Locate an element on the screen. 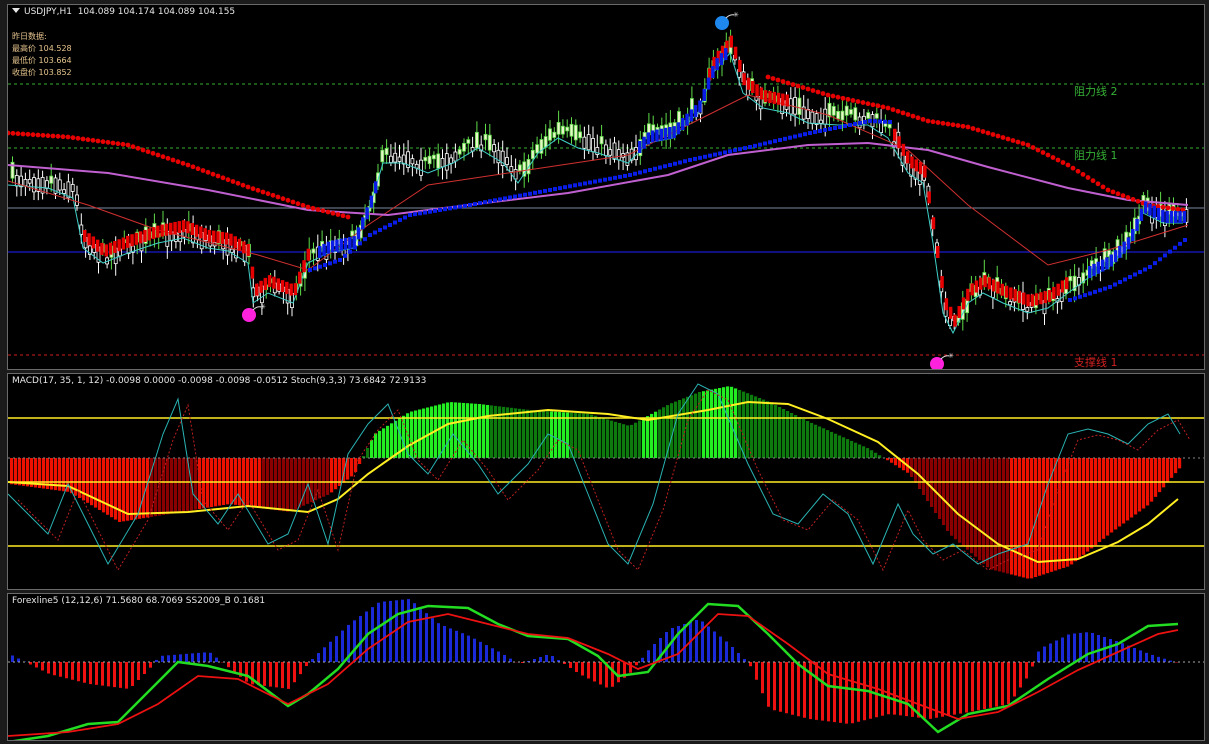 The width and height of the screenshot is (1209, 744). symbol-label: USDJPY,H1 is located at coordinates (48, 12).